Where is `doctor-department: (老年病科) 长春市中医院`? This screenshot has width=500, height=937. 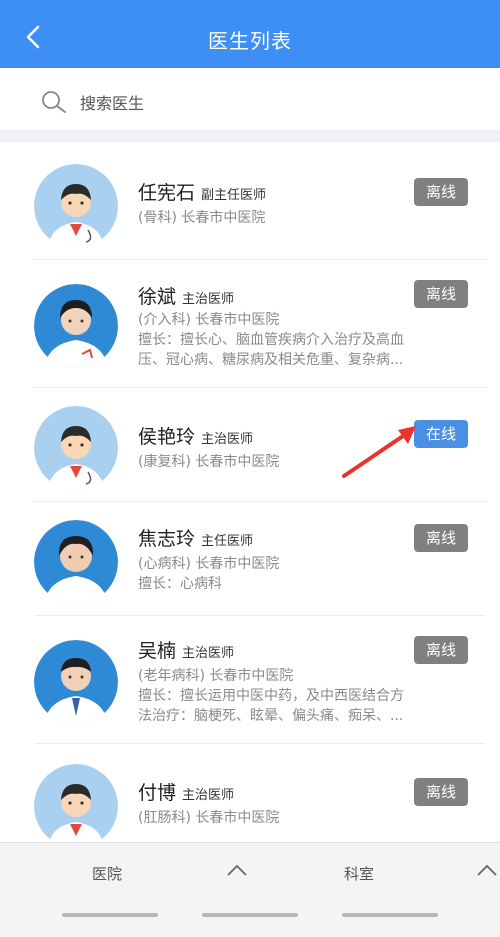
doctor-department: (老年病科) 长春市中医院 is located at coordinates (216, 676).